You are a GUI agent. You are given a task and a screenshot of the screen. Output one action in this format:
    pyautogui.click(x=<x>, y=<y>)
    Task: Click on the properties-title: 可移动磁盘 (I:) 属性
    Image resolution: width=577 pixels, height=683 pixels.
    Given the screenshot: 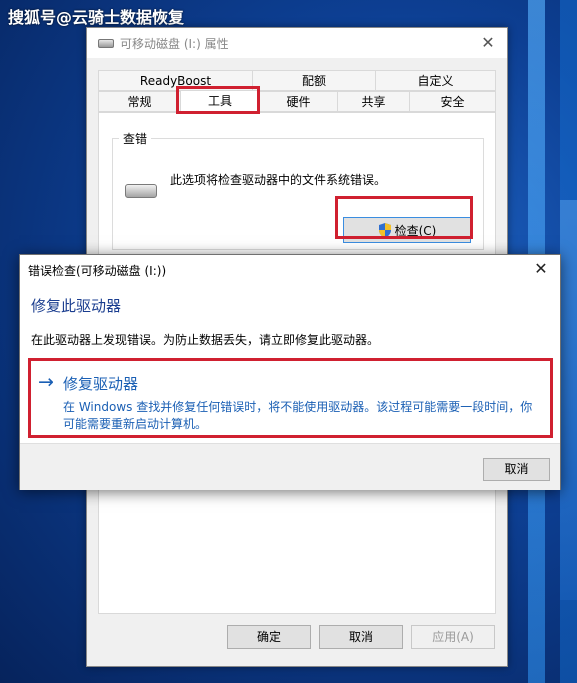 What is the action you would take?
    pyautogui.click(x=174, y=43)
    